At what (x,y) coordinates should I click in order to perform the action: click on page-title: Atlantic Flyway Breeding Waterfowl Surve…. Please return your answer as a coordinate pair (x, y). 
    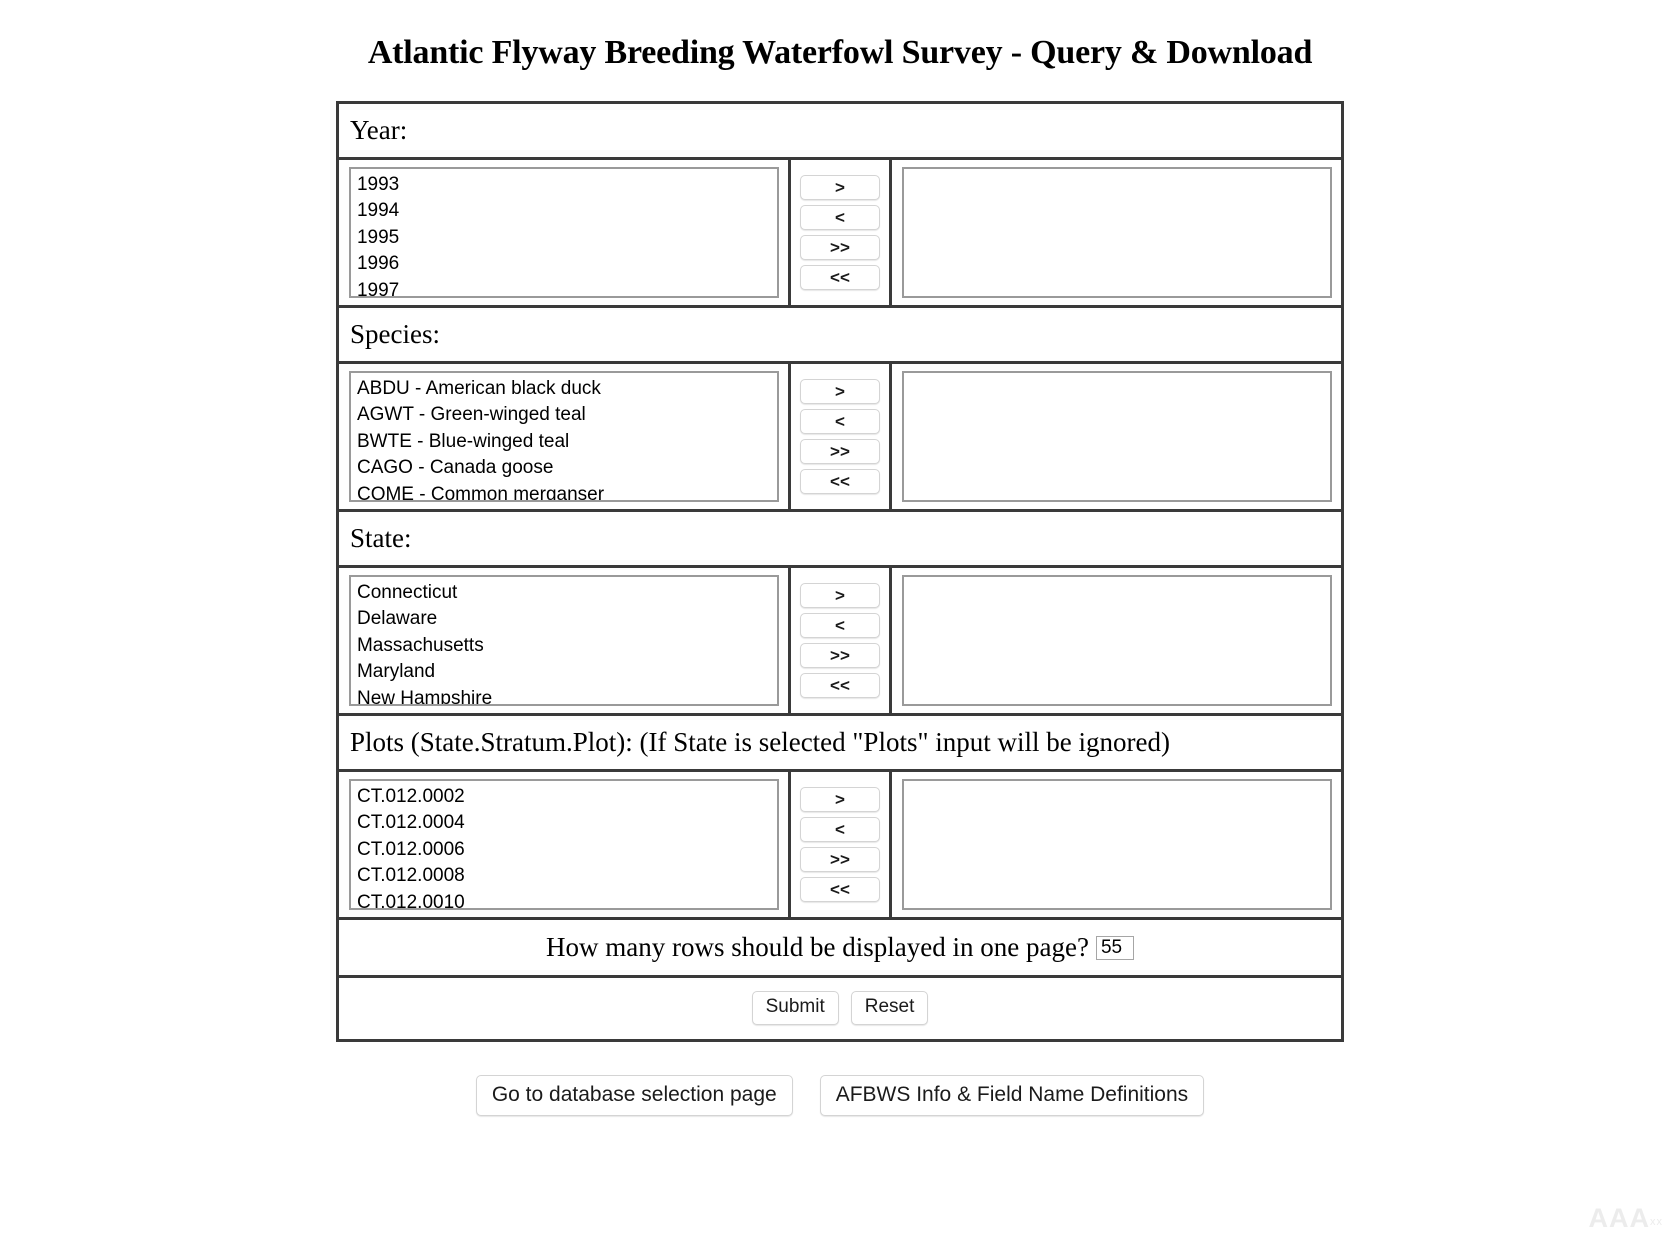
    Looking at the image, I should click on (840, 52).